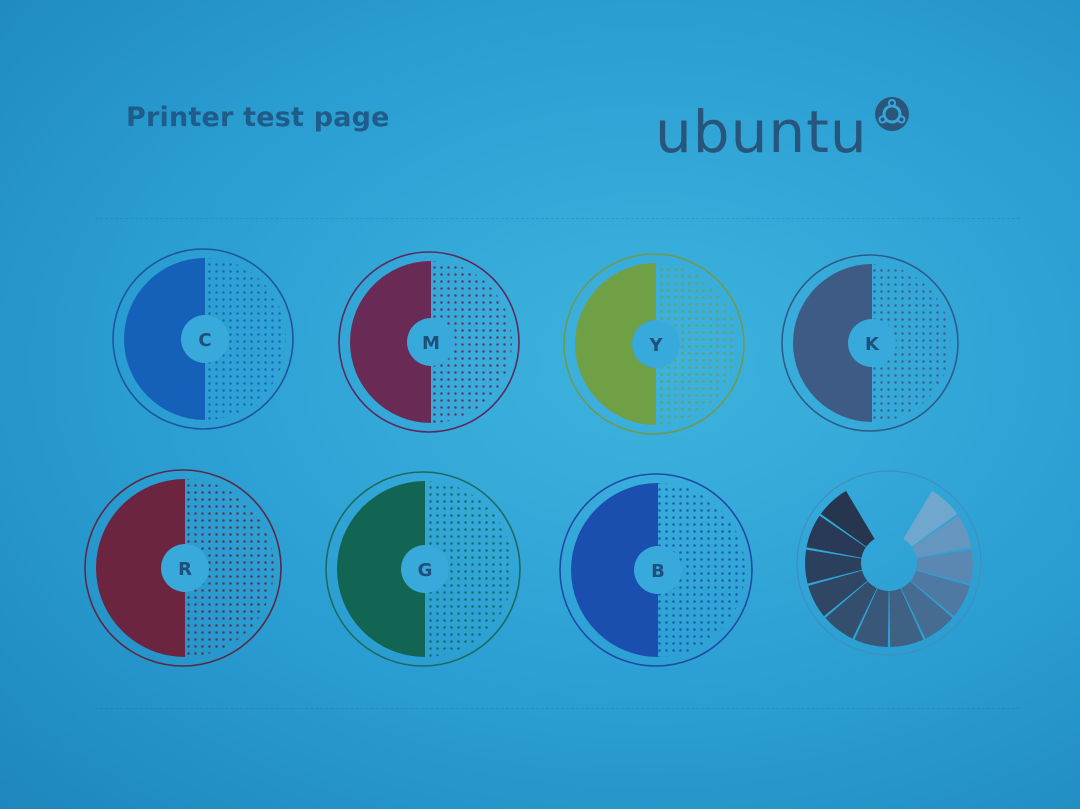  What do you see at coordinates (258, 117) in the screenshot?
I see `page-title: Printer test page` at bounding box center [258, 117].